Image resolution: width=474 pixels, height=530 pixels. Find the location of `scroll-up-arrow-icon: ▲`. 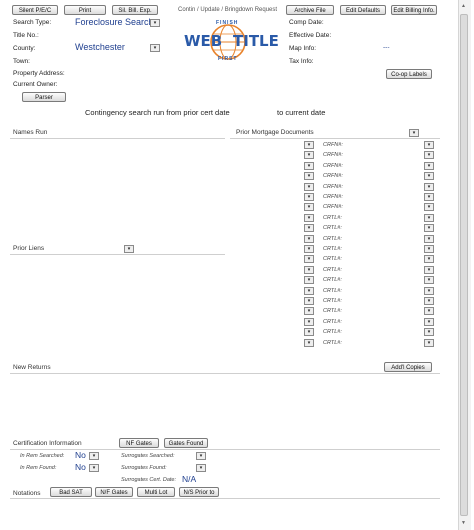

scroll-up-arrow-icon: ▲ is located at coordinates (463, 6).